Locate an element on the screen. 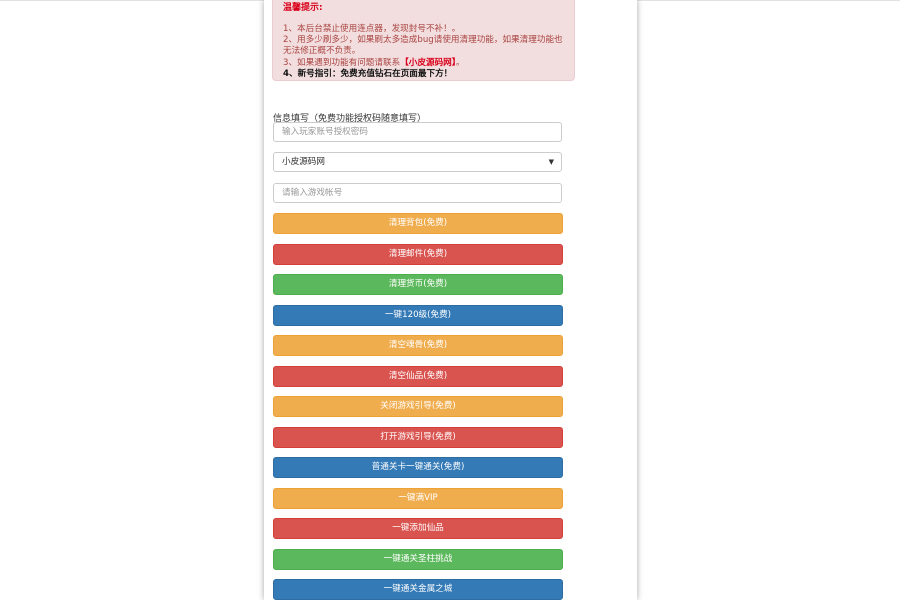  close-guide-button: 关闭游戏引导(免费) is located at coordinates (418, 406).